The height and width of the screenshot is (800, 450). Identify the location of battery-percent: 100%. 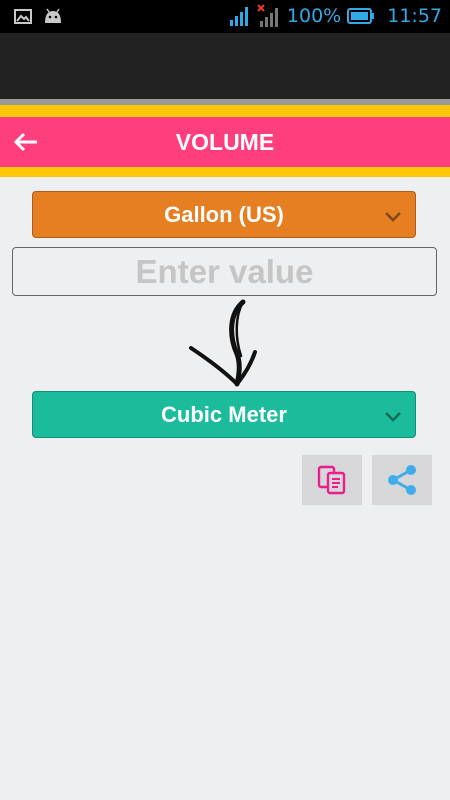
(314, 16).